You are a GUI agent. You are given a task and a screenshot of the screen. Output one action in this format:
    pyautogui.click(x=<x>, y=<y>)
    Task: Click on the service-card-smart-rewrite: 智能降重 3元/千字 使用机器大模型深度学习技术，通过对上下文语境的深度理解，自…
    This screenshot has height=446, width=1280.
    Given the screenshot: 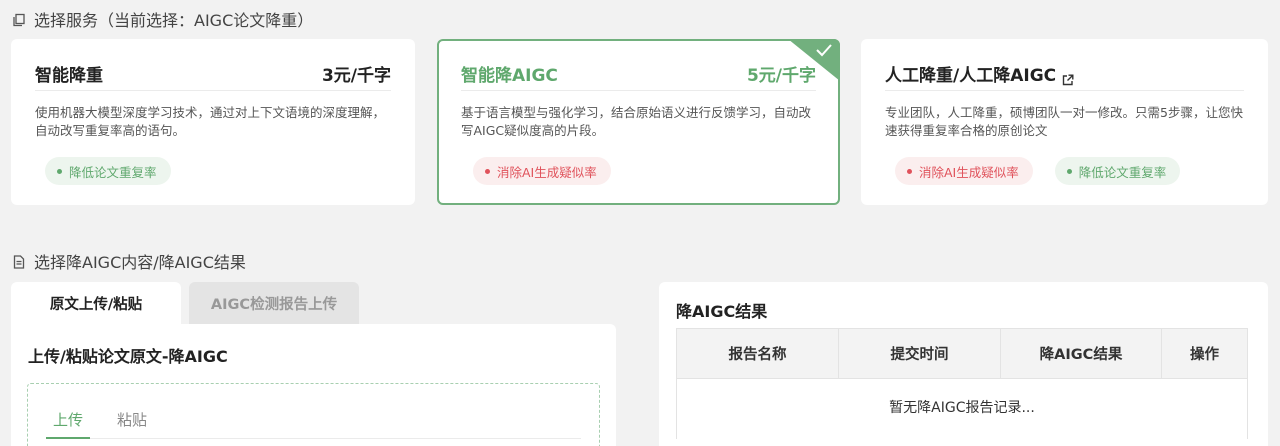 What is the action you would take?
    pyautogui.click(x=213, y=122)
    